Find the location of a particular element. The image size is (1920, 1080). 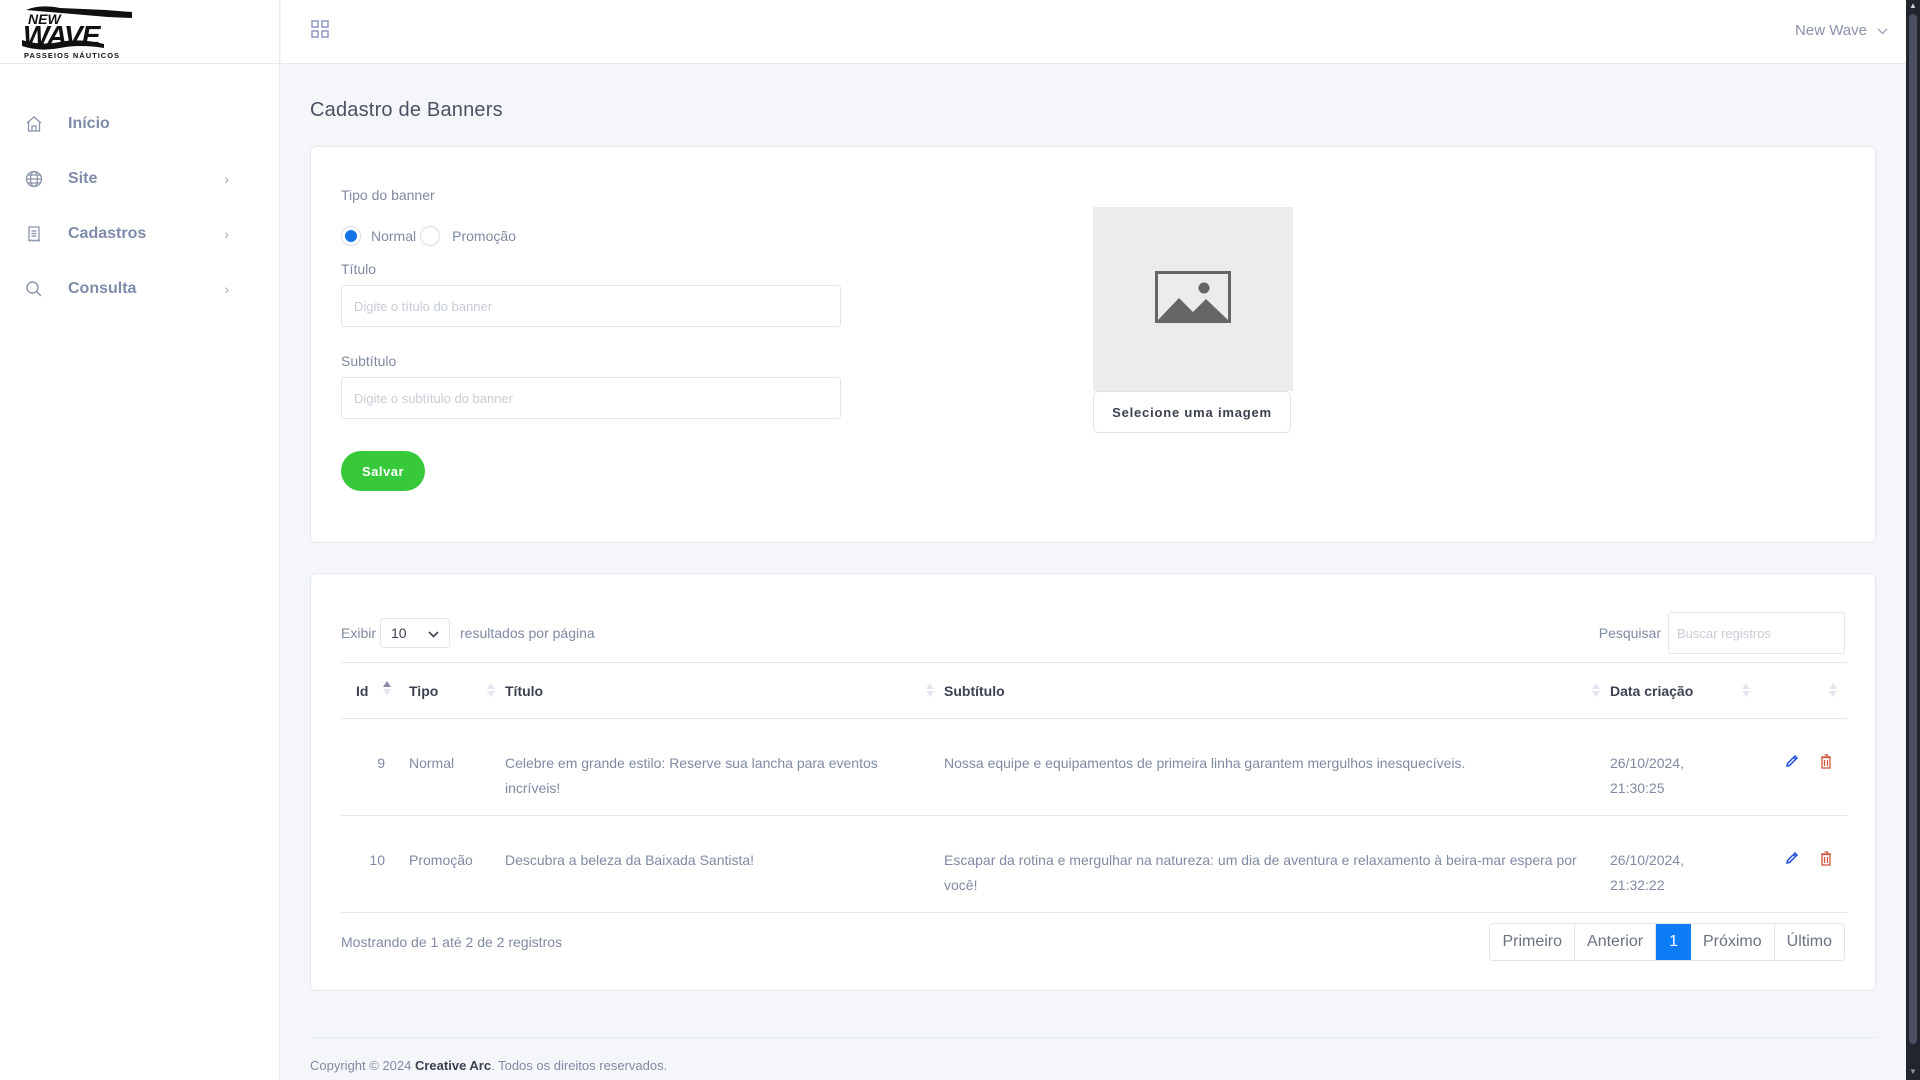

column-label: Título is located at coordinates (524, 690).